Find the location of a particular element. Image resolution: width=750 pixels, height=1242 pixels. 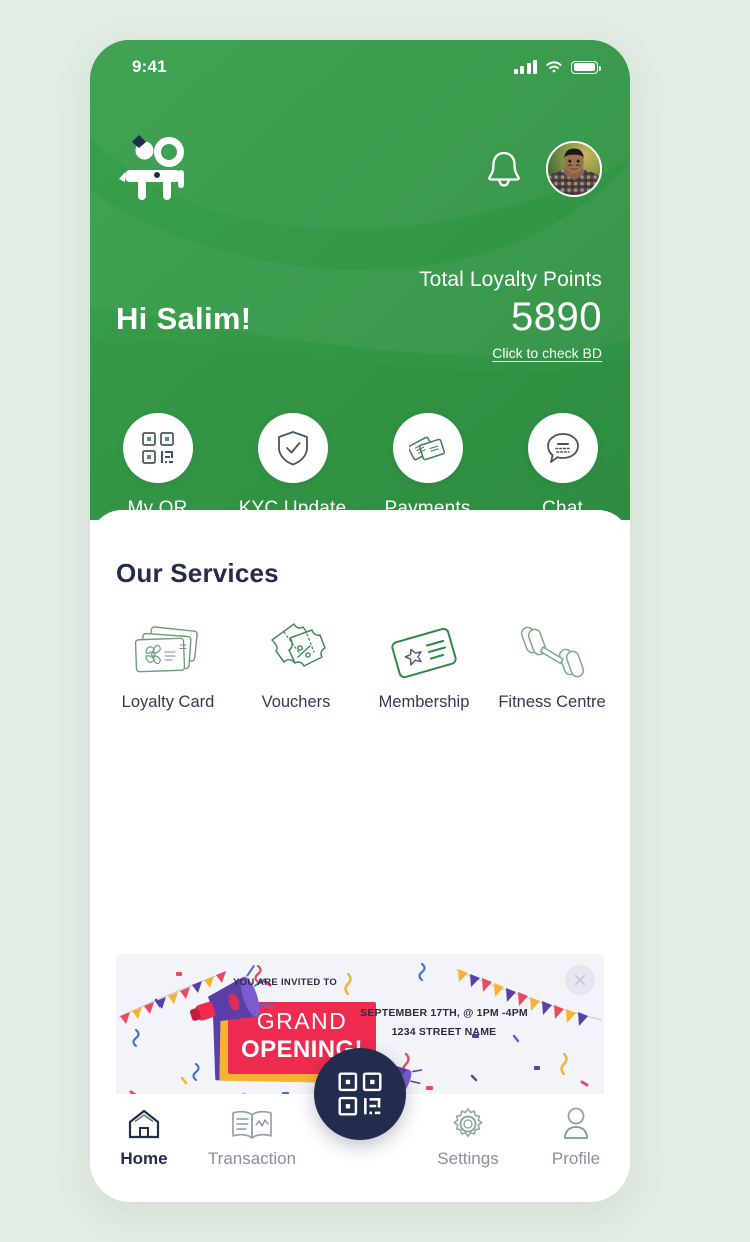

avatar is located at coordinates (574, 169).